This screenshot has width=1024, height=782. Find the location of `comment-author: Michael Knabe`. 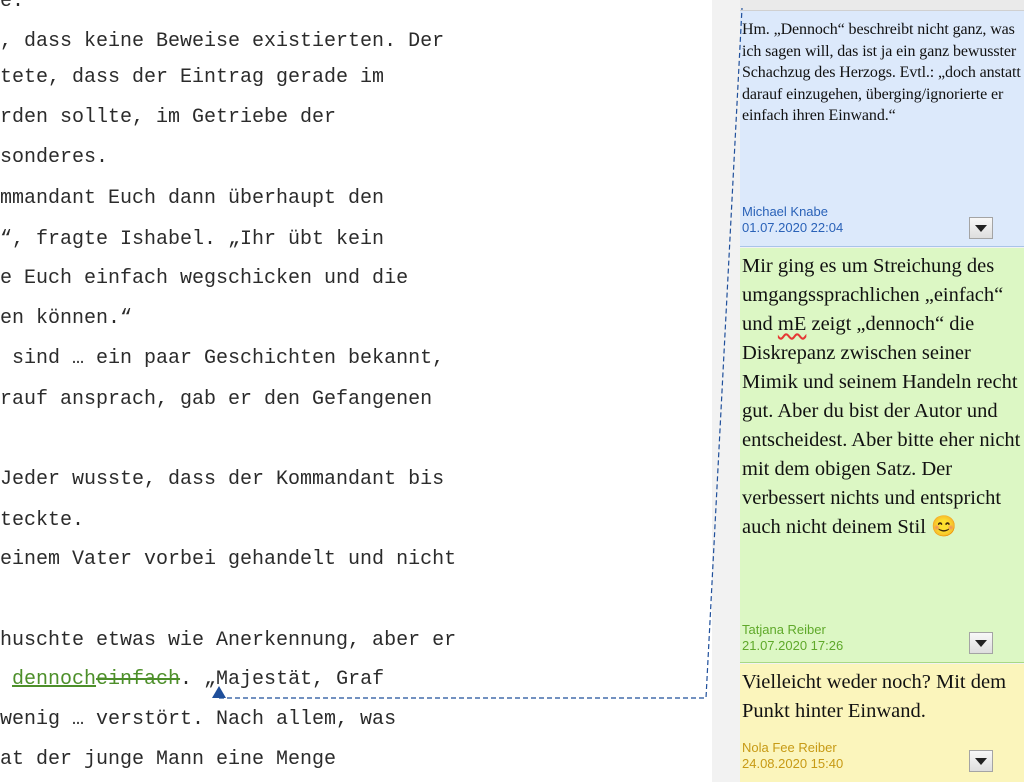

comment-author: Michael Knabe is located at coordinates (785, 211).